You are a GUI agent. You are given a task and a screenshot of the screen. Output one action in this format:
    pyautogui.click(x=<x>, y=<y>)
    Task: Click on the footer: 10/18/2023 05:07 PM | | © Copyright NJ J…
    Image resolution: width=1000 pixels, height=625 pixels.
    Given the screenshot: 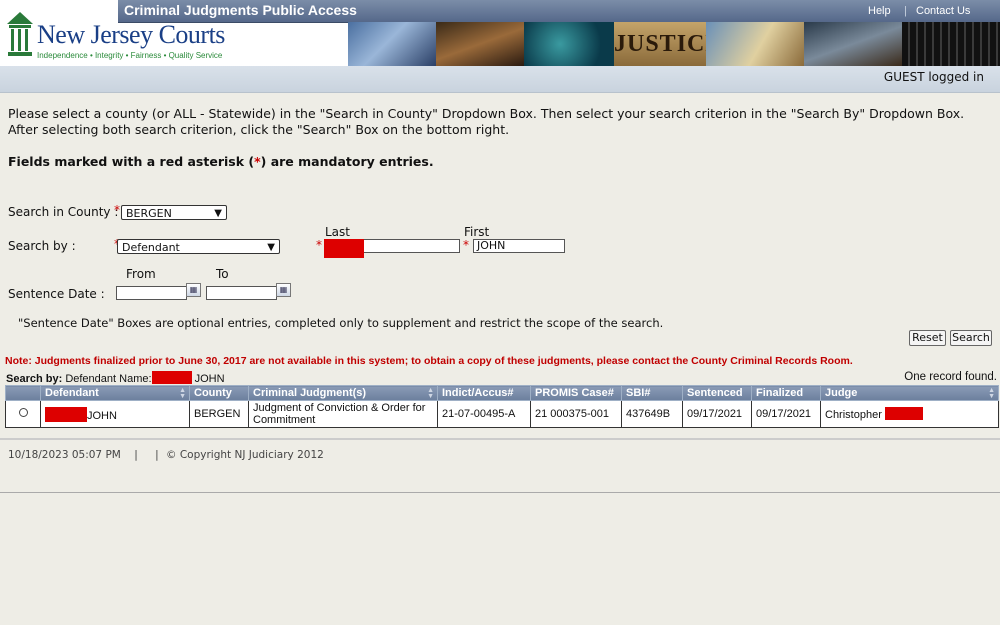 What is the action you would take?
    pyautogui.click(x=166, y=455)
    